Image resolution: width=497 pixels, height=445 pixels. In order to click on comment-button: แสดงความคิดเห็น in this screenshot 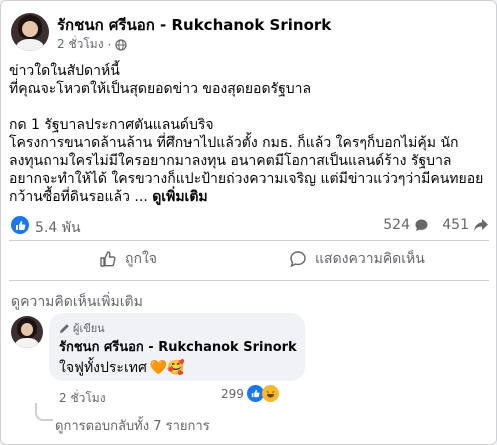, I will do `click(357, 259)`.